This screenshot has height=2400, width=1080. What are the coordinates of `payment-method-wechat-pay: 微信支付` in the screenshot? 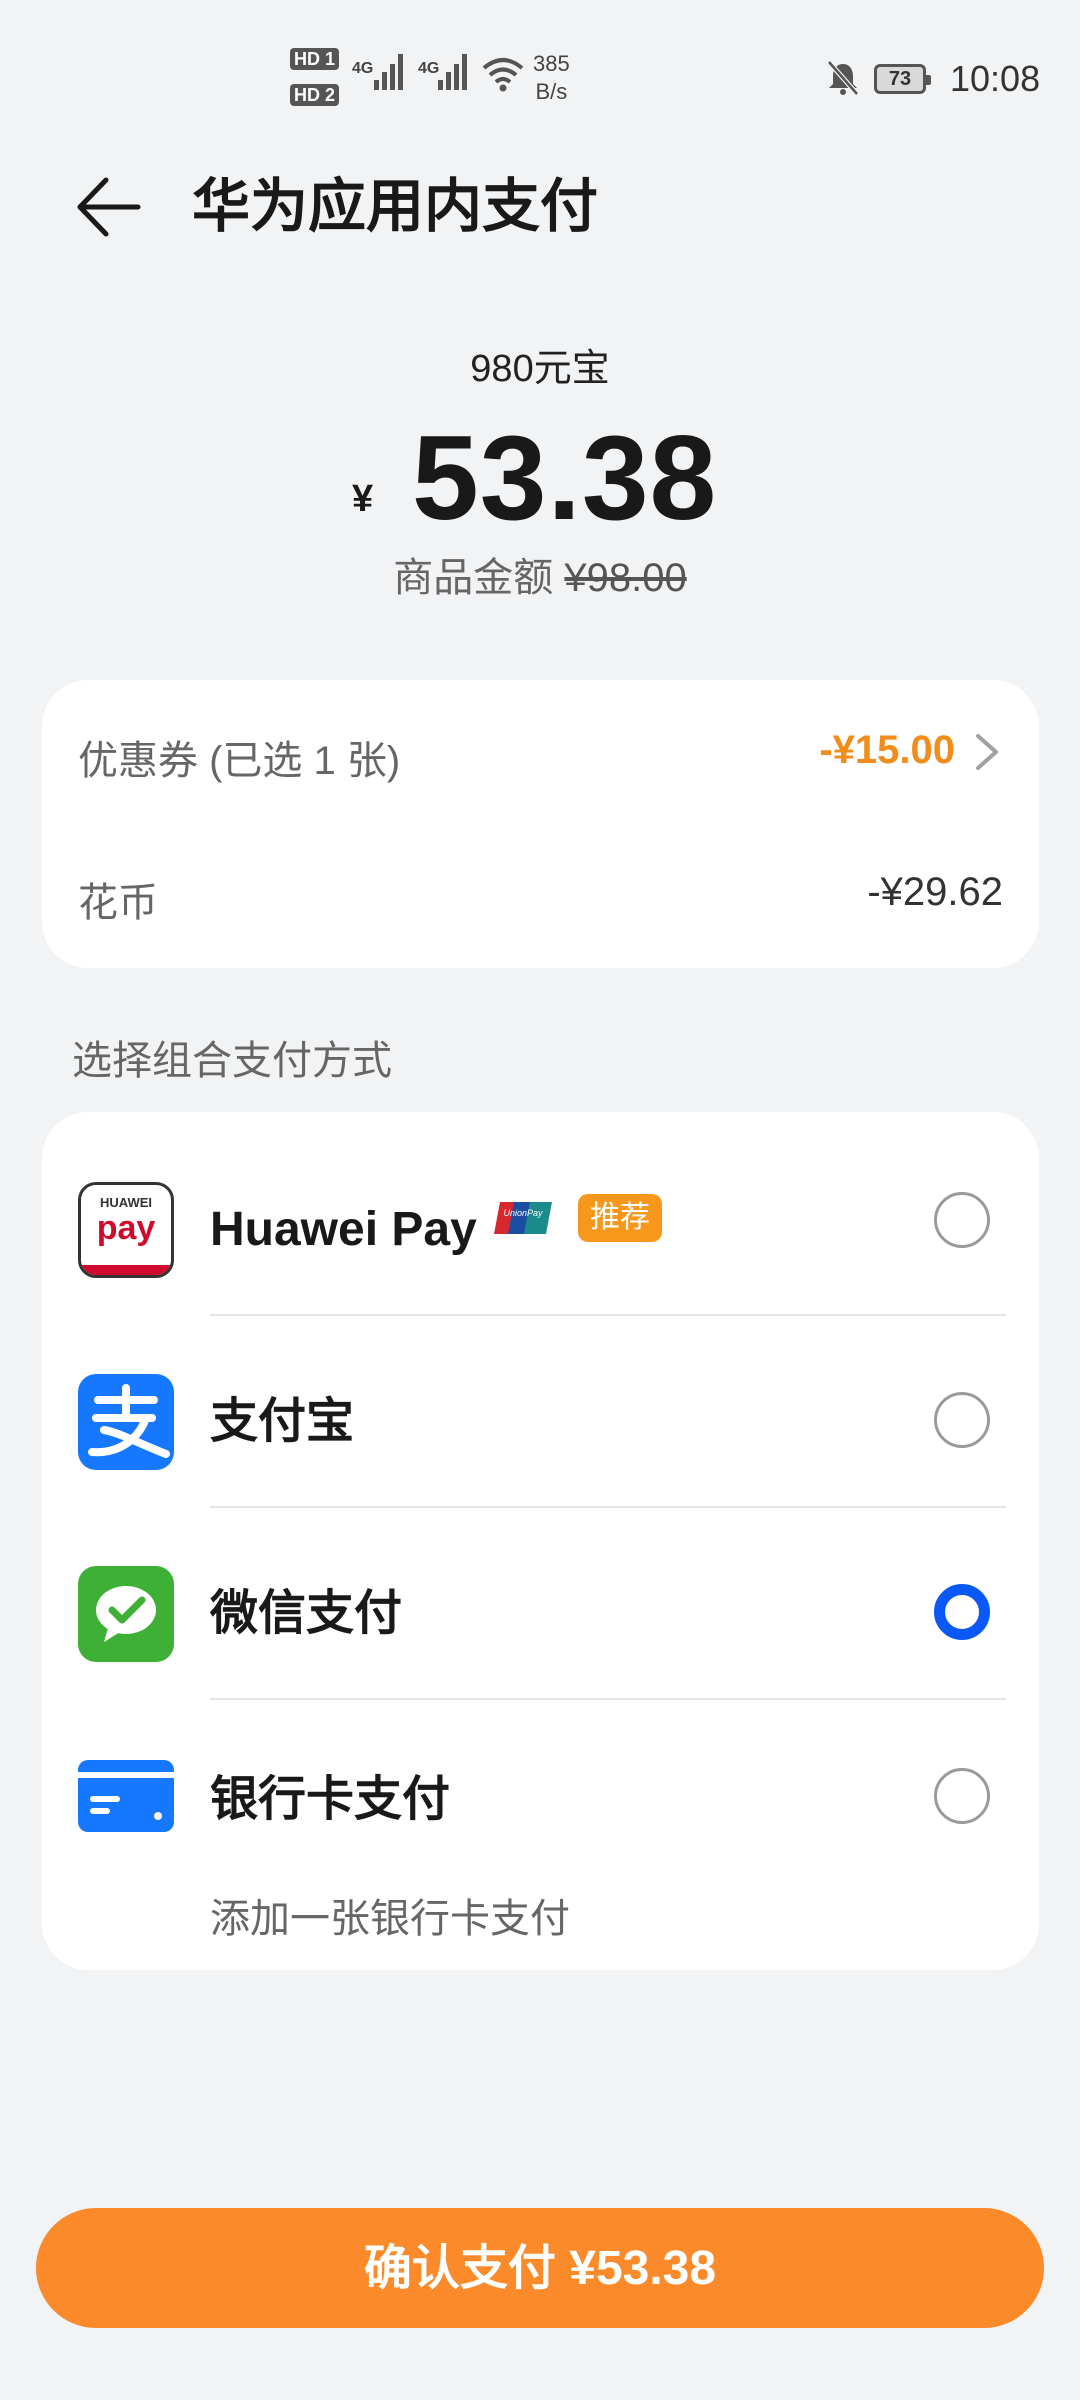 It's located at (540, 1600).